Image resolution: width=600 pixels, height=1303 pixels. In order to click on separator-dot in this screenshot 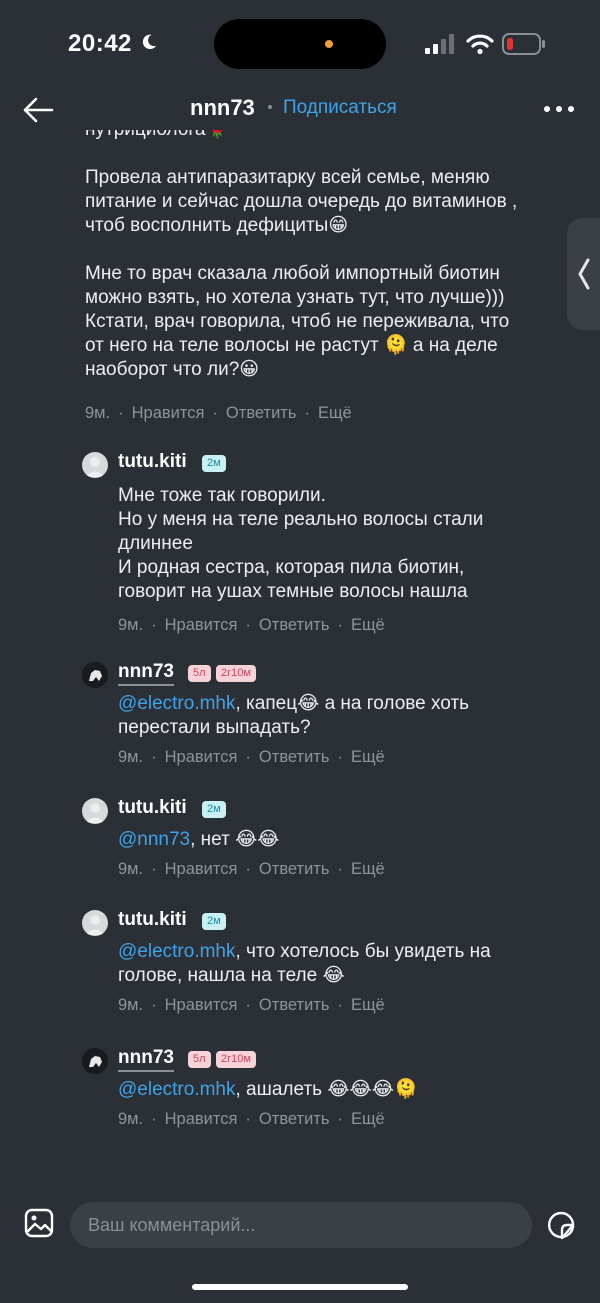, I will do `click(270, 107)`.